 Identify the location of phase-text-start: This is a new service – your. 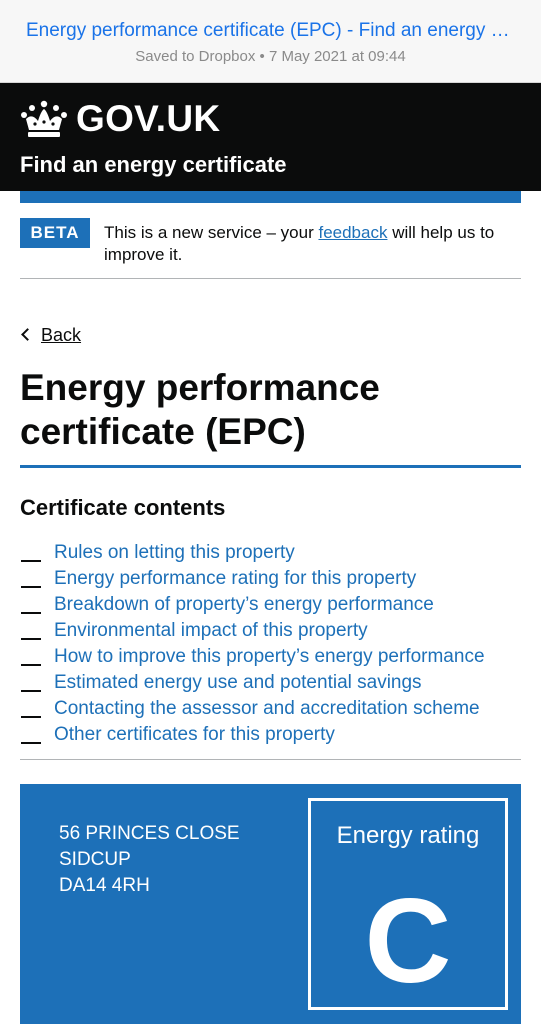
(211, 232).